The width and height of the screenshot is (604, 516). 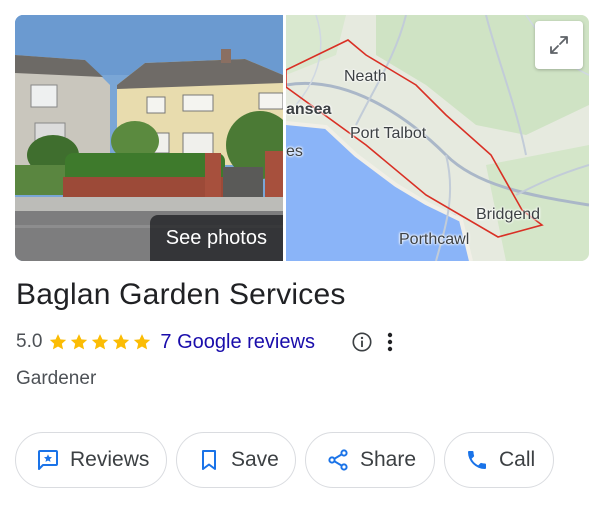 What do you see at coordinates (29, 341) in the screenshot?
I see `rating-value: 5.0` at bounding box center [29, 341].